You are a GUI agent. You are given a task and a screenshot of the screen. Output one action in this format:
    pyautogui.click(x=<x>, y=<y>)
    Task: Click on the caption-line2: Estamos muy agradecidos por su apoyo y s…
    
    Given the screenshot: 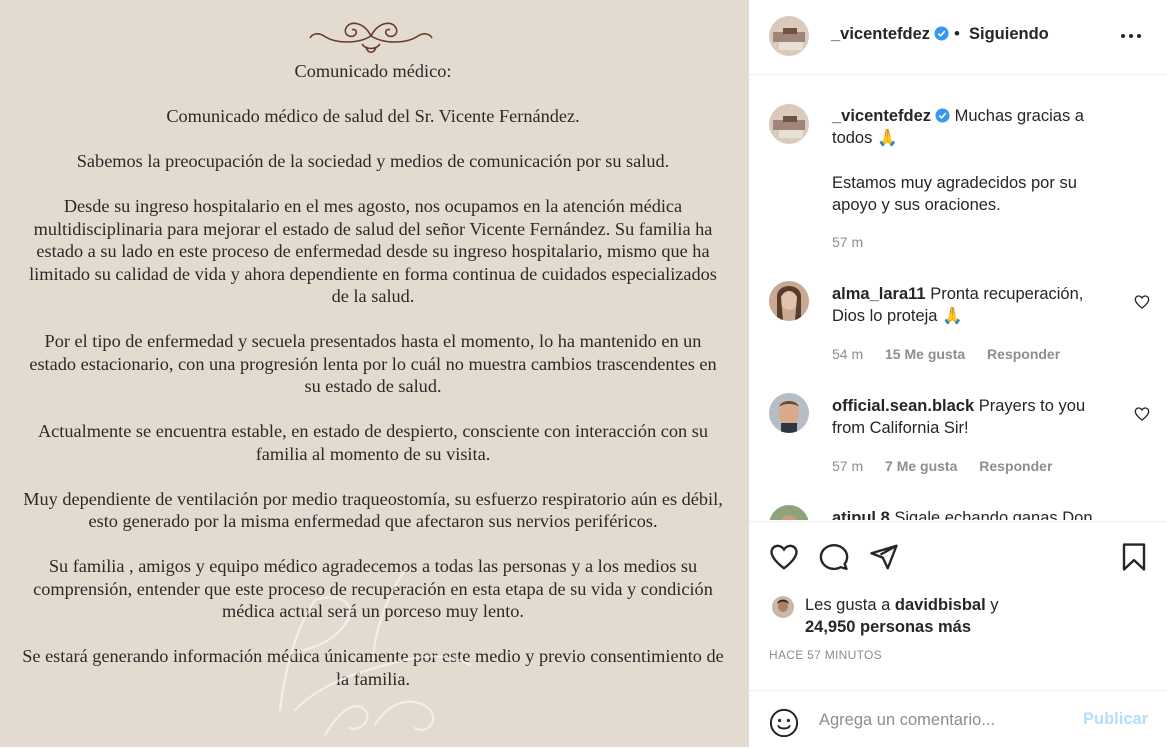 What is the action you would take?
    pyautogui.click(x=954, y=194)
    